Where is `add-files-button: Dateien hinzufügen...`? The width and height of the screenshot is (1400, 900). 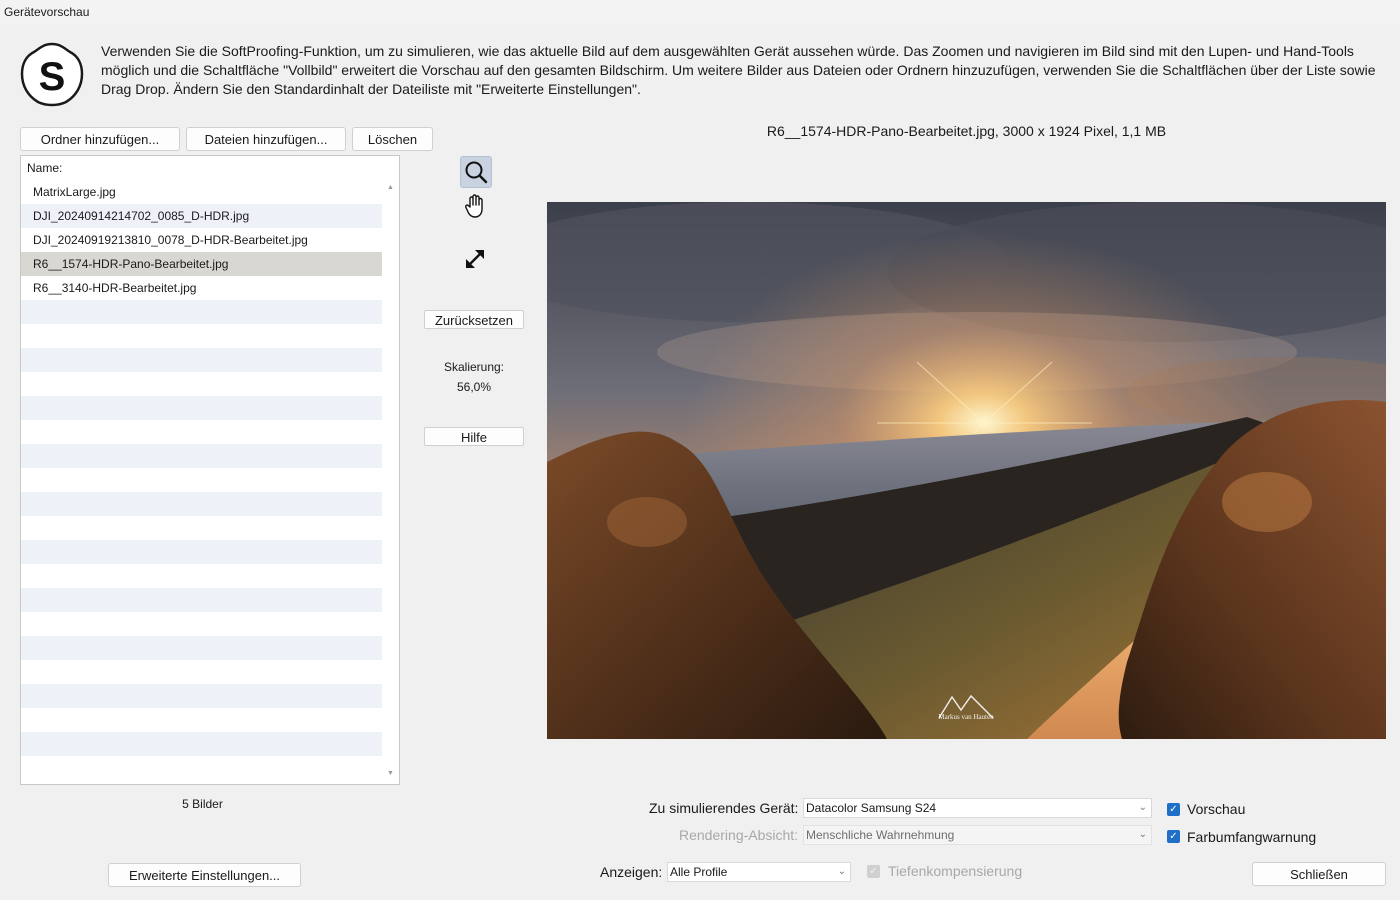 add-files-button: Dateien hinzufügen... is located at coordinates (266, 139).